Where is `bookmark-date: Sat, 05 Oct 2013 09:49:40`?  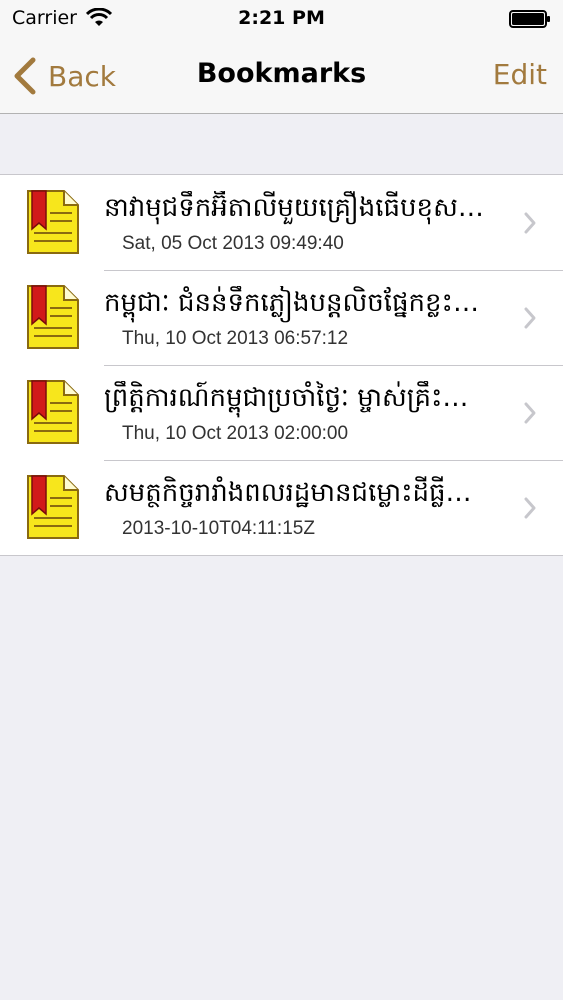
bookmark-date: Sat, 05 Oct 2013 09:49:40 is located at coordinates (233, 243).